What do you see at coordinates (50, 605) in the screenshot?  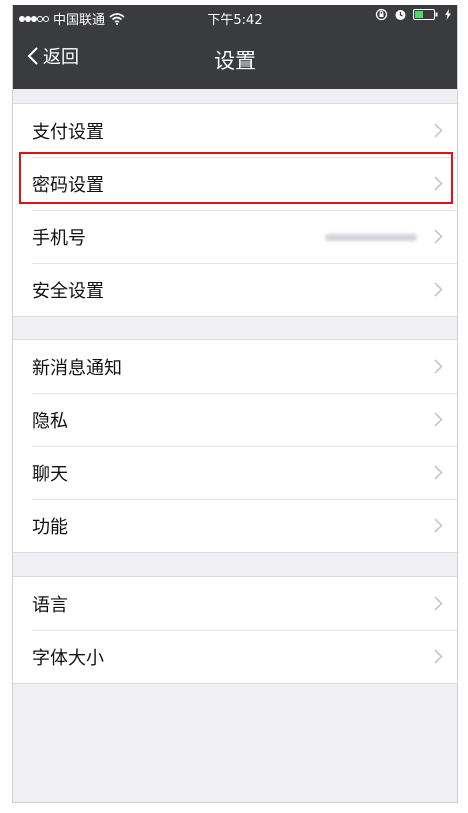 I see `settings-item-label: 语言` at bounding box center [50, 605].